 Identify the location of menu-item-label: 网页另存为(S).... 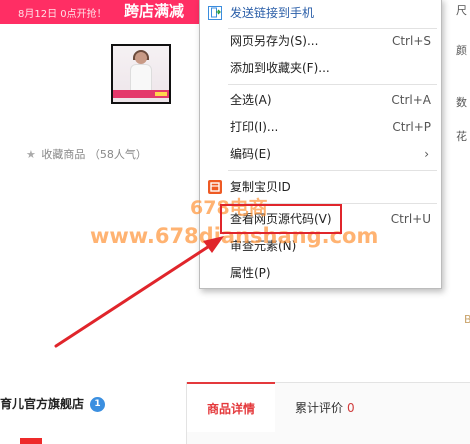
(274, 41).